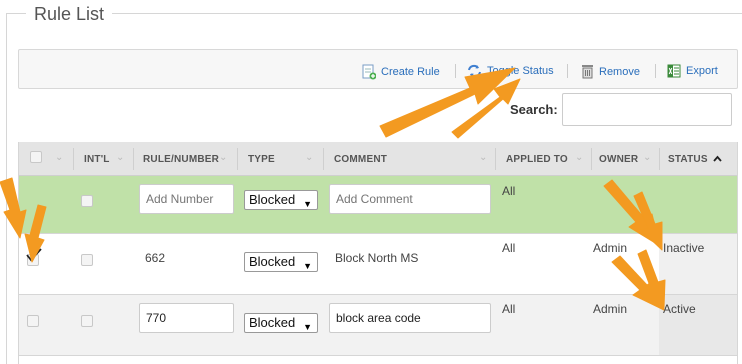 The image size is (742, 364). I want to click on document-add-icon, so click(369, 72).